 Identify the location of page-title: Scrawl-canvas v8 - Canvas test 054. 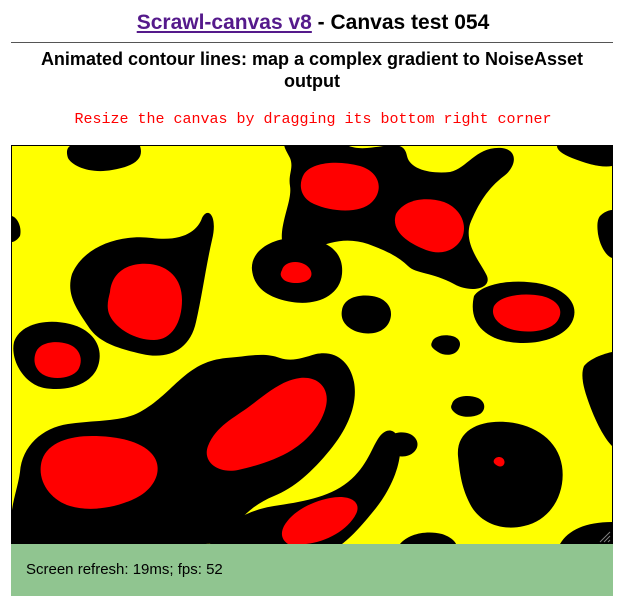
(313, 23).